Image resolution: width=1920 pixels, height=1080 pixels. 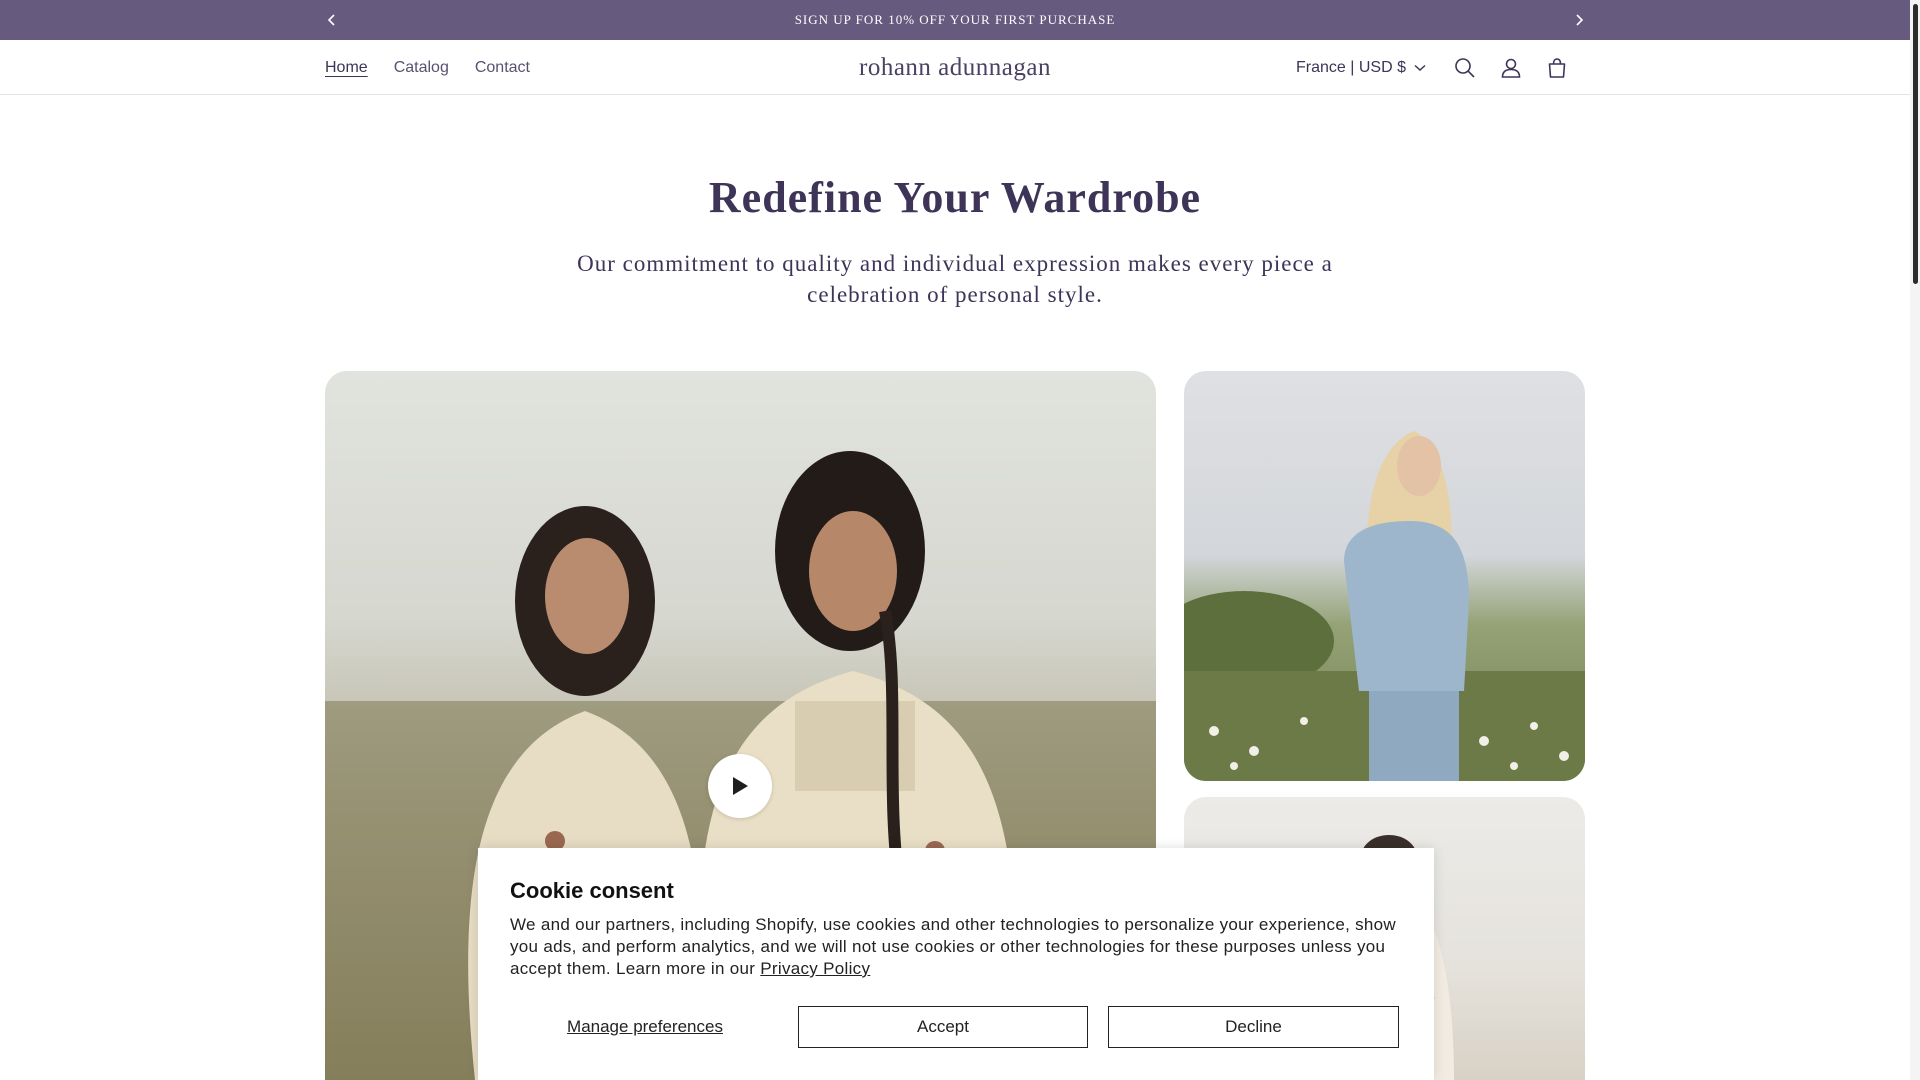 I want to click on announcement-next-button, so click(x=1579, y=20).